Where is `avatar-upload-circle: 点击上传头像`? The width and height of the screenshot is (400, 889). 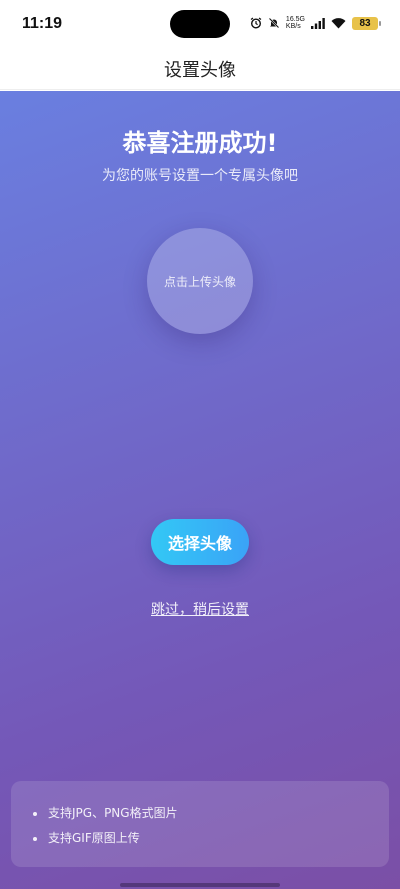 avatar-upload-circle: 点击上传头像 is located at coordinates (200, 281).